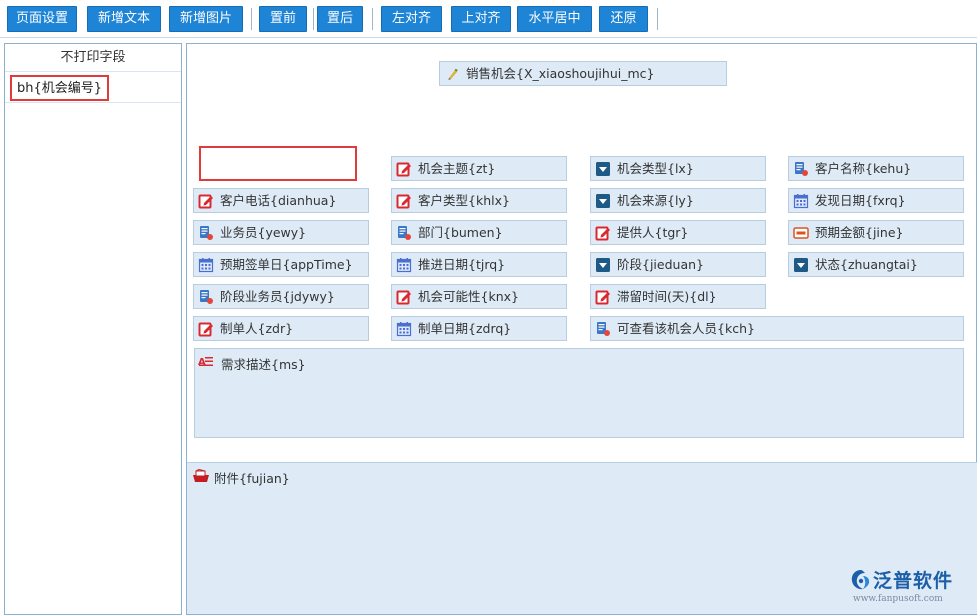  Describe the element at coordinates (866, 264) in the screenshot. I see `field-label: 状态{zhuangtai}` at that location.